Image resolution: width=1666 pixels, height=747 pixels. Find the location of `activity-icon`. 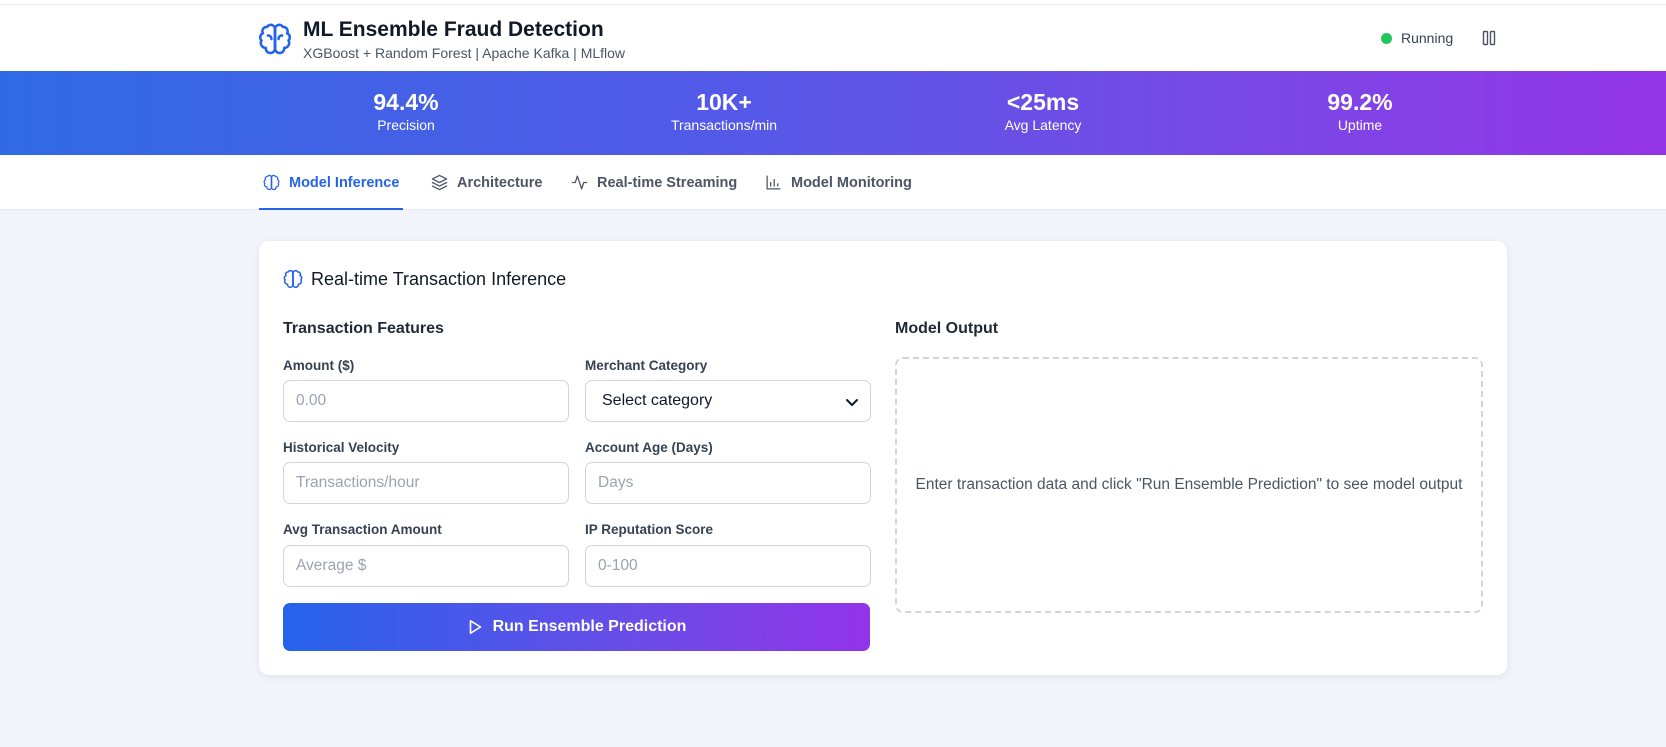

activity-icon is located at coordinates (579, 182).